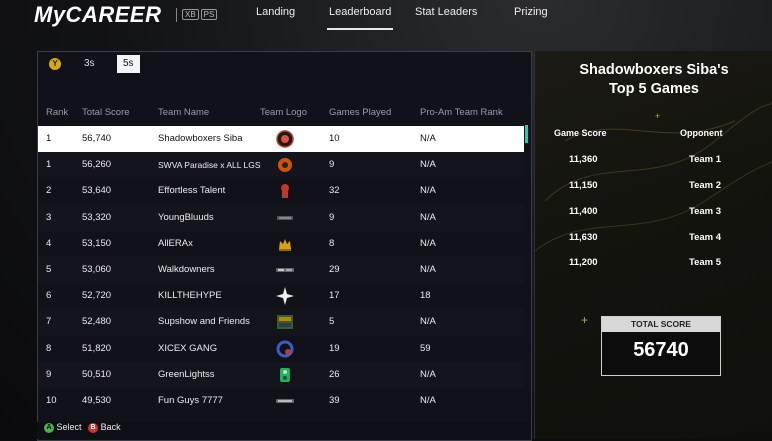  What do you see at coordinates (111, 427) in the screenshot?
I see `back-hint: Back` at bounding box center [111, 427].